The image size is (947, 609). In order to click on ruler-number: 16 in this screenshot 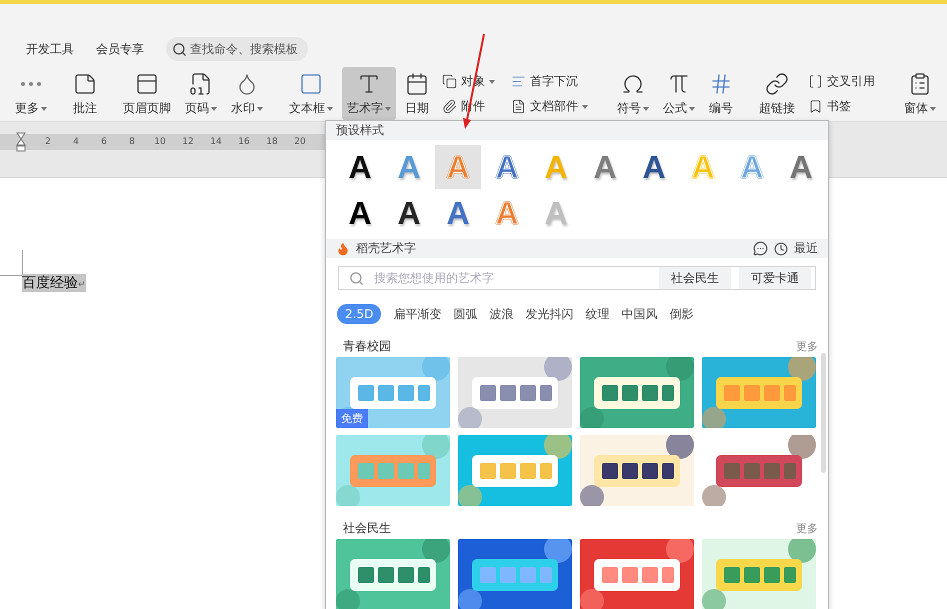, I will do `click(244, 142)`.